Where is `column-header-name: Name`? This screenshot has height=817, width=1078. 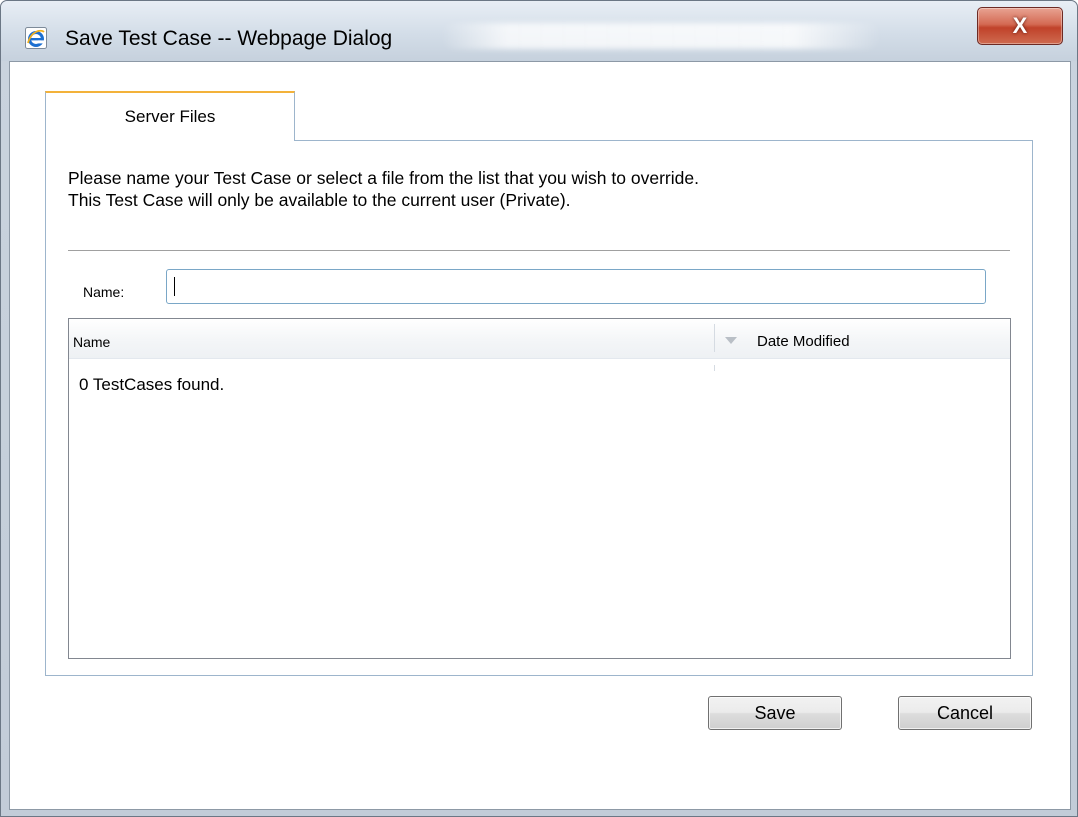
column-header-name: Name is located at coordinates (91, 342).